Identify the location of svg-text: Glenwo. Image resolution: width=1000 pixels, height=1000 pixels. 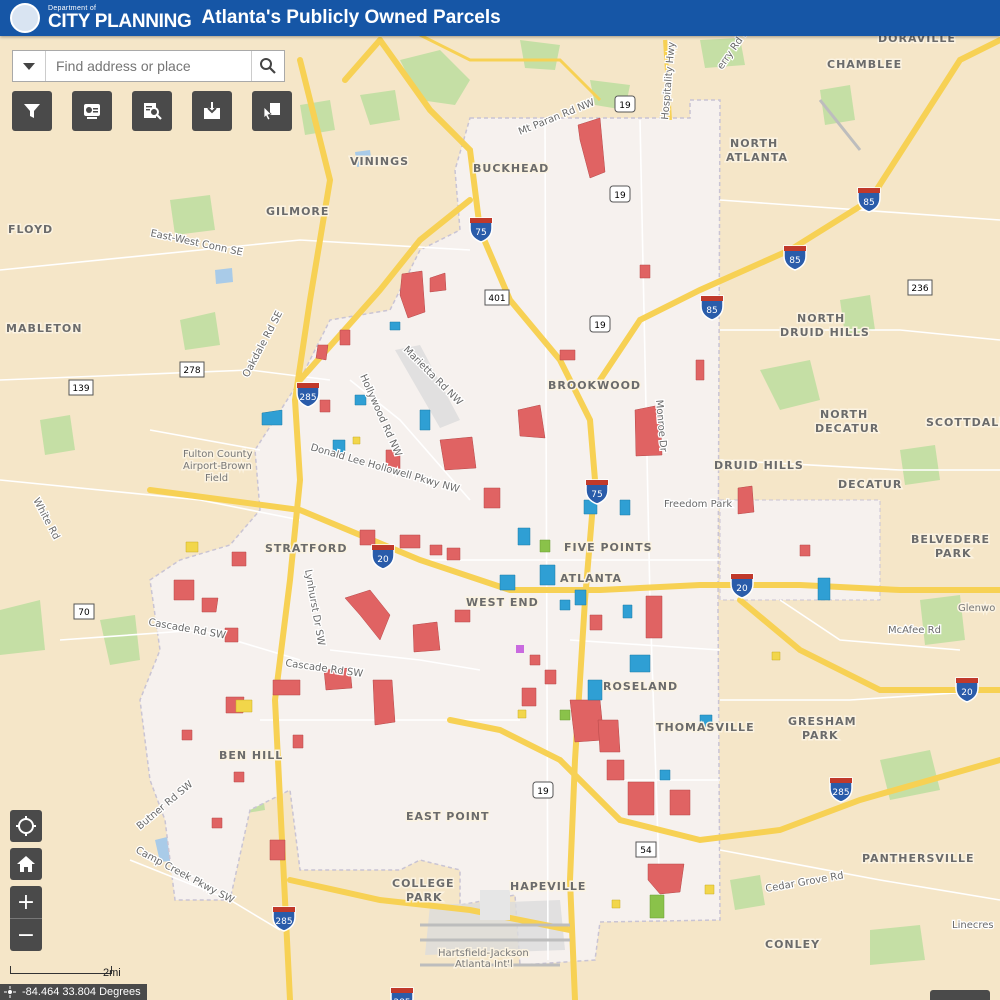
(976, 608).